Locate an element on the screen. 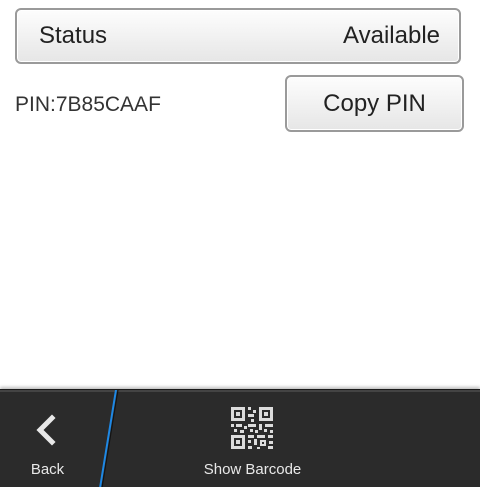  qr-code-icon is located at coordinates (252, 428).